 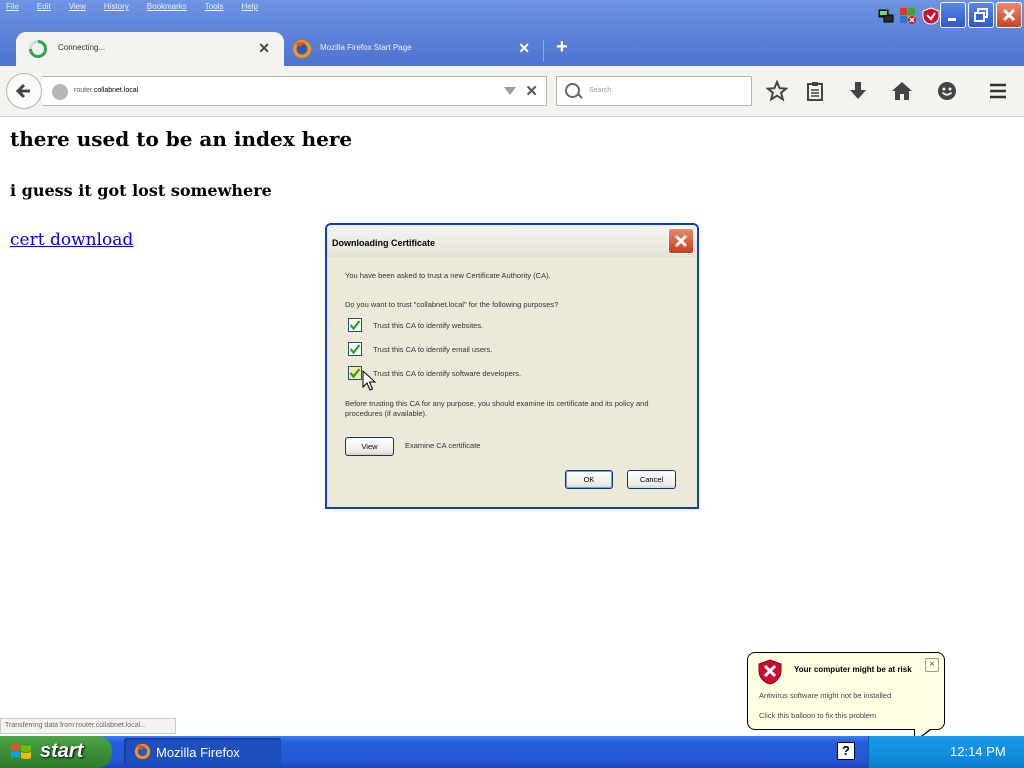 I want to click on globe-icon, so click(x=60, y=92).